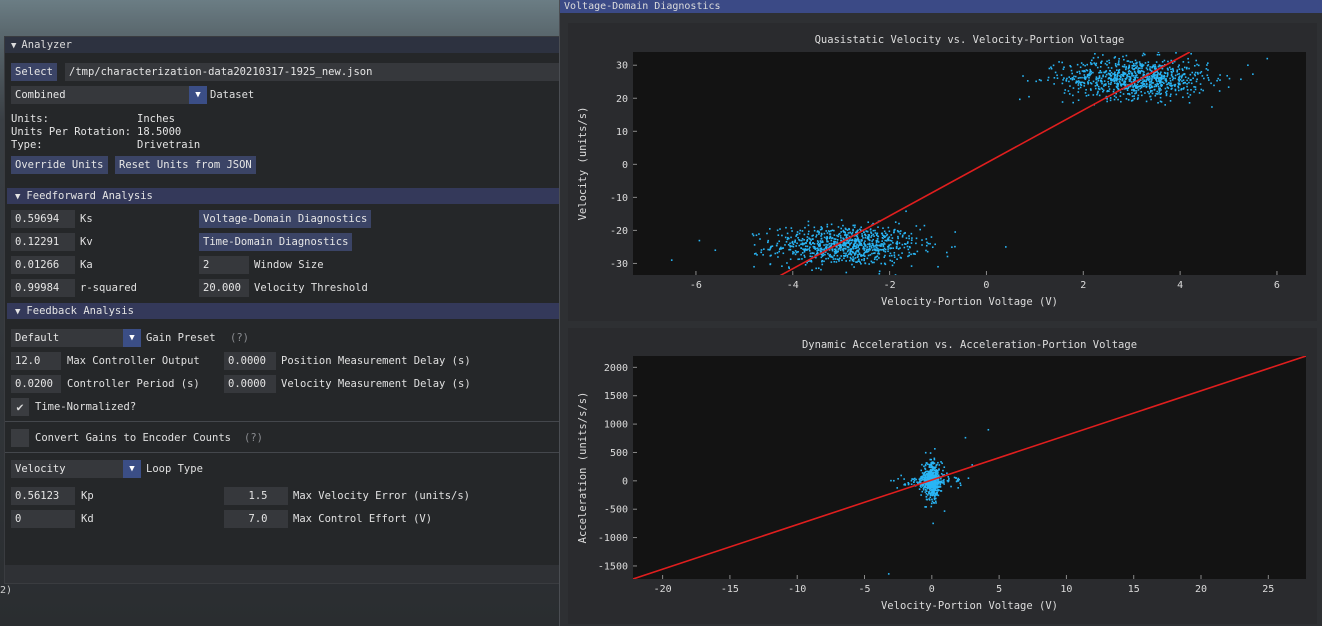  What do you see at coordinates (583, 468) in the screenshot?
I see `y-axis-label: Acceleration (units/s/s)` at bounding box center [583, 468].